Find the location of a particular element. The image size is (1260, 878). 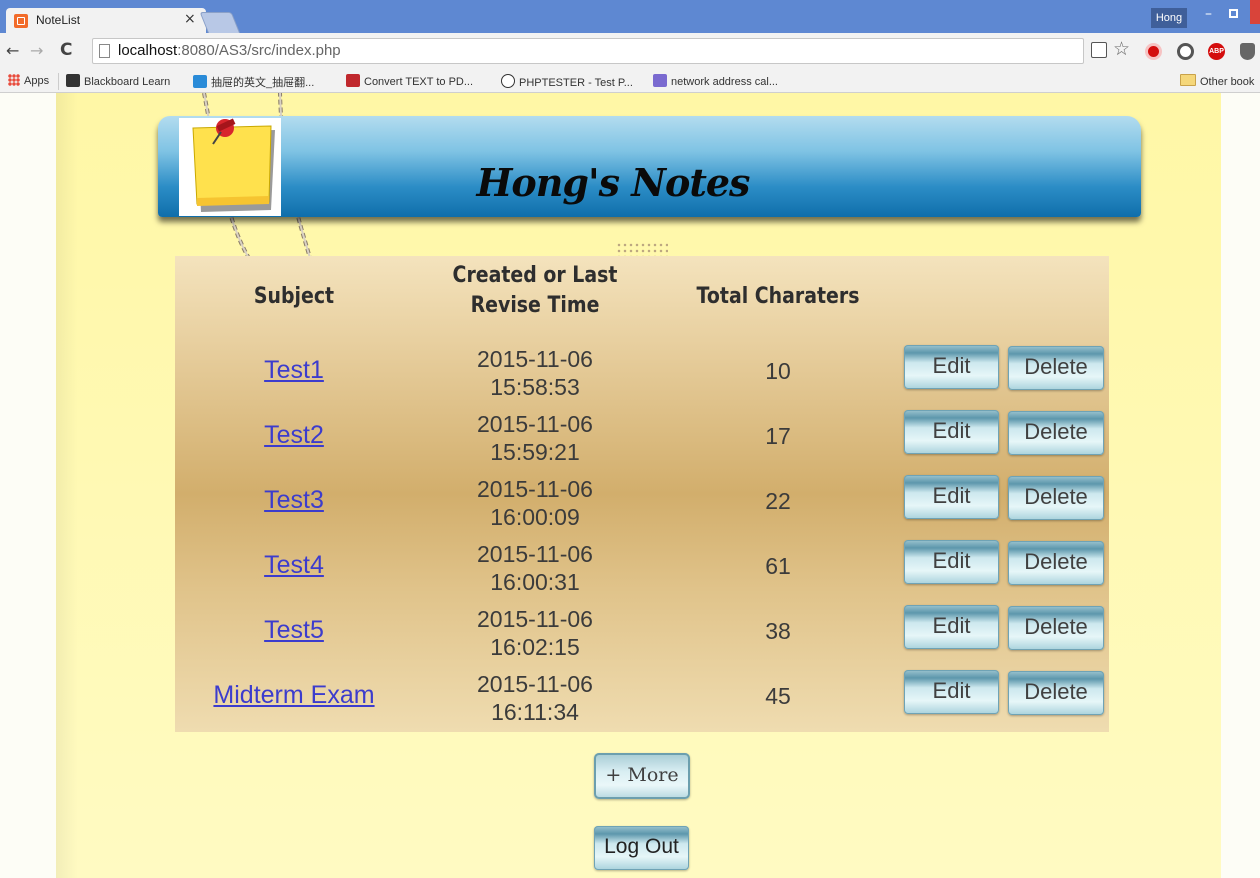

close-window-icon is located at coordinates (1255, 12).